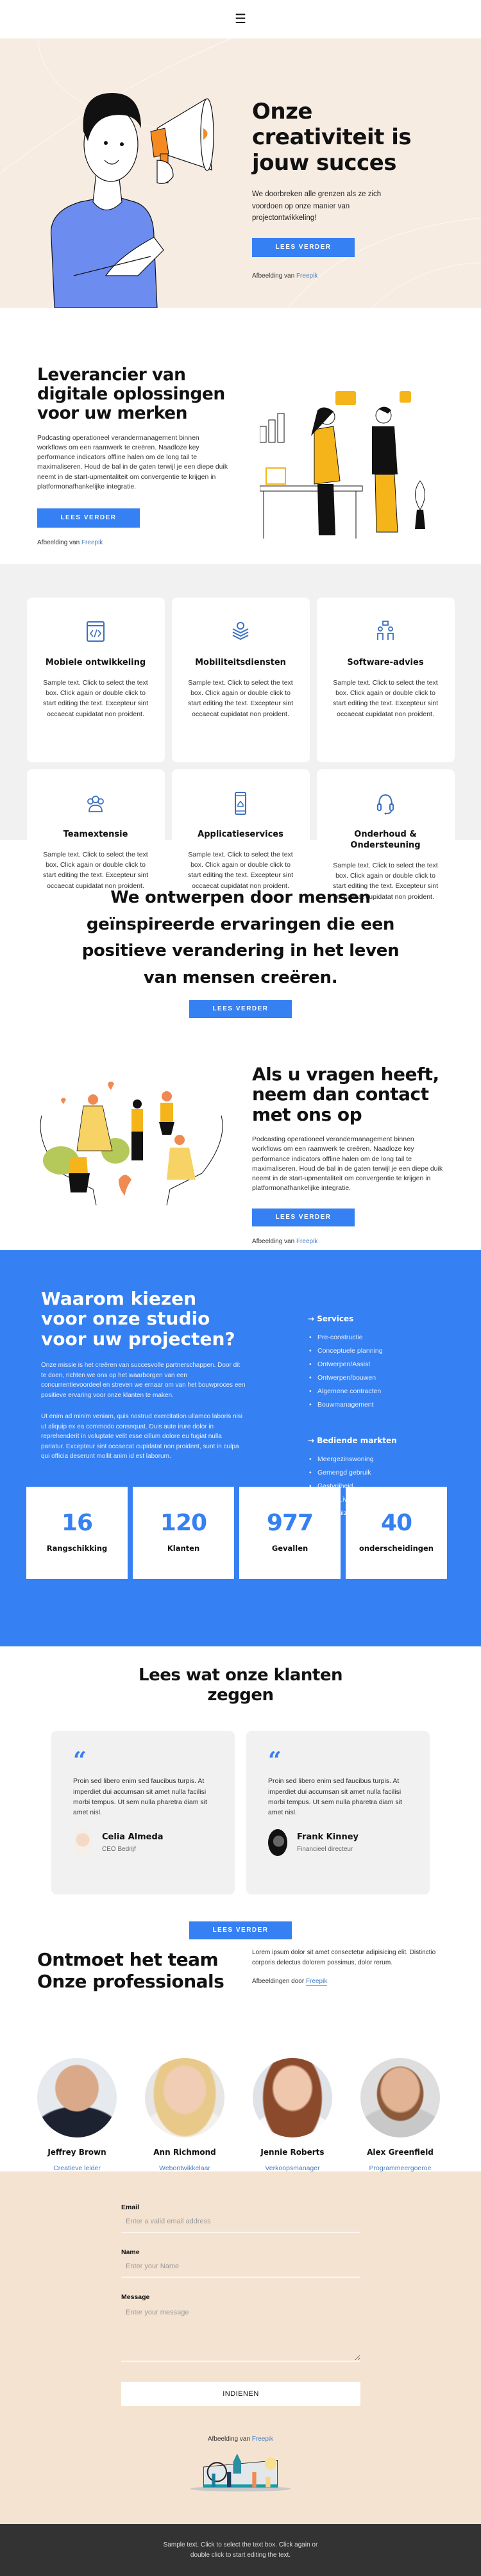  Describe the element at coordinates (292, 2152) in the screenshot. I see `member-name: Jennie Roberts` at that location.